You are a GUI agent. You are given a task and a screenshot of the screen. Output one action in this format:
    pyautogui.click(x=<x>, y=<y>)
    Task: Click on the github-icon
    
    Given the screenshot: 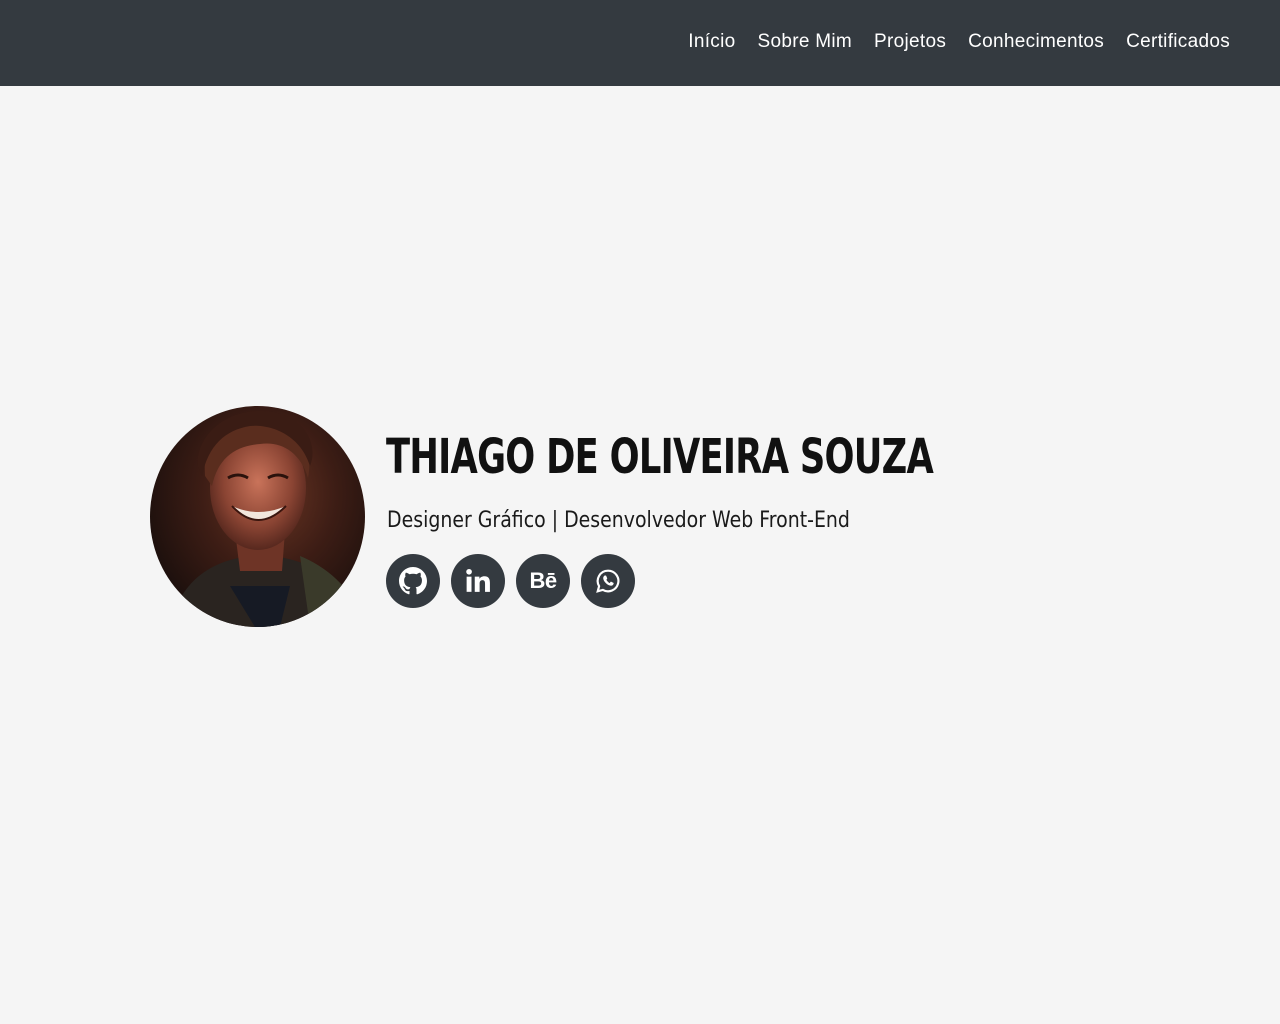 What is the action you would take?
    pyautogui.click(x=413, y=581)
    